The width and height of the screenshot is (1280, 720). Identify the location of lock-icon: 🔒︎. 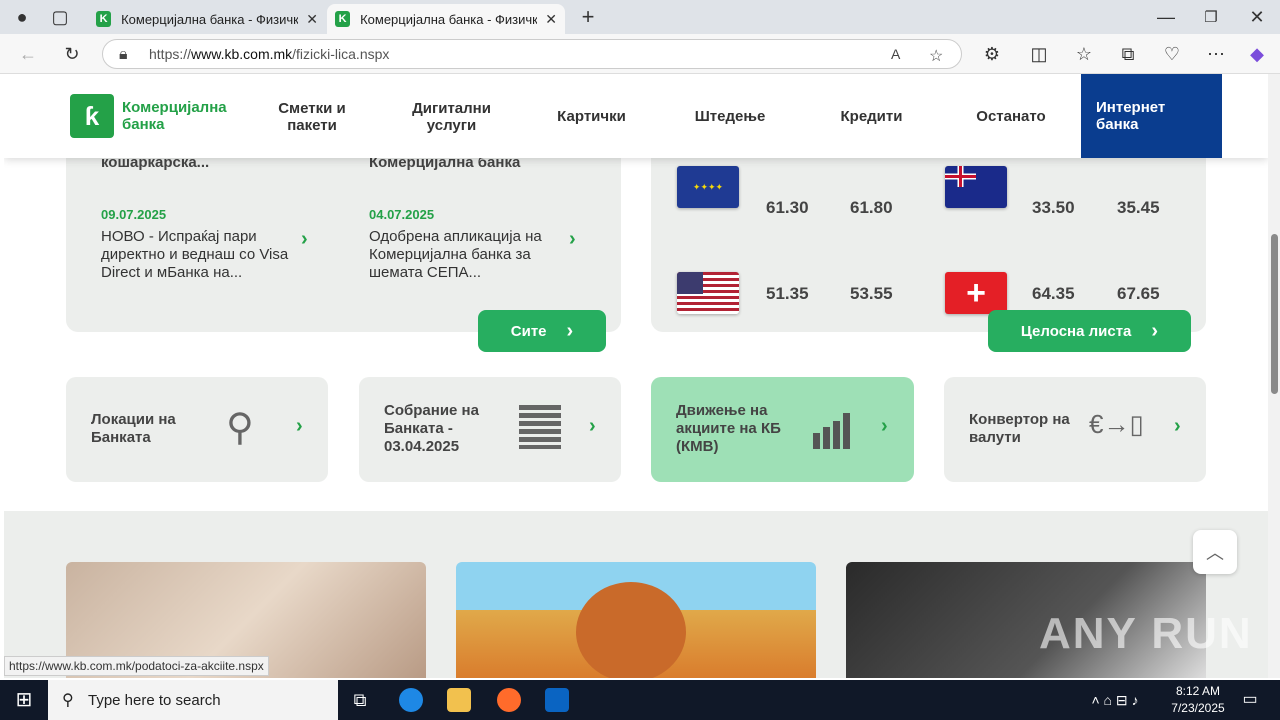
(123, 55).